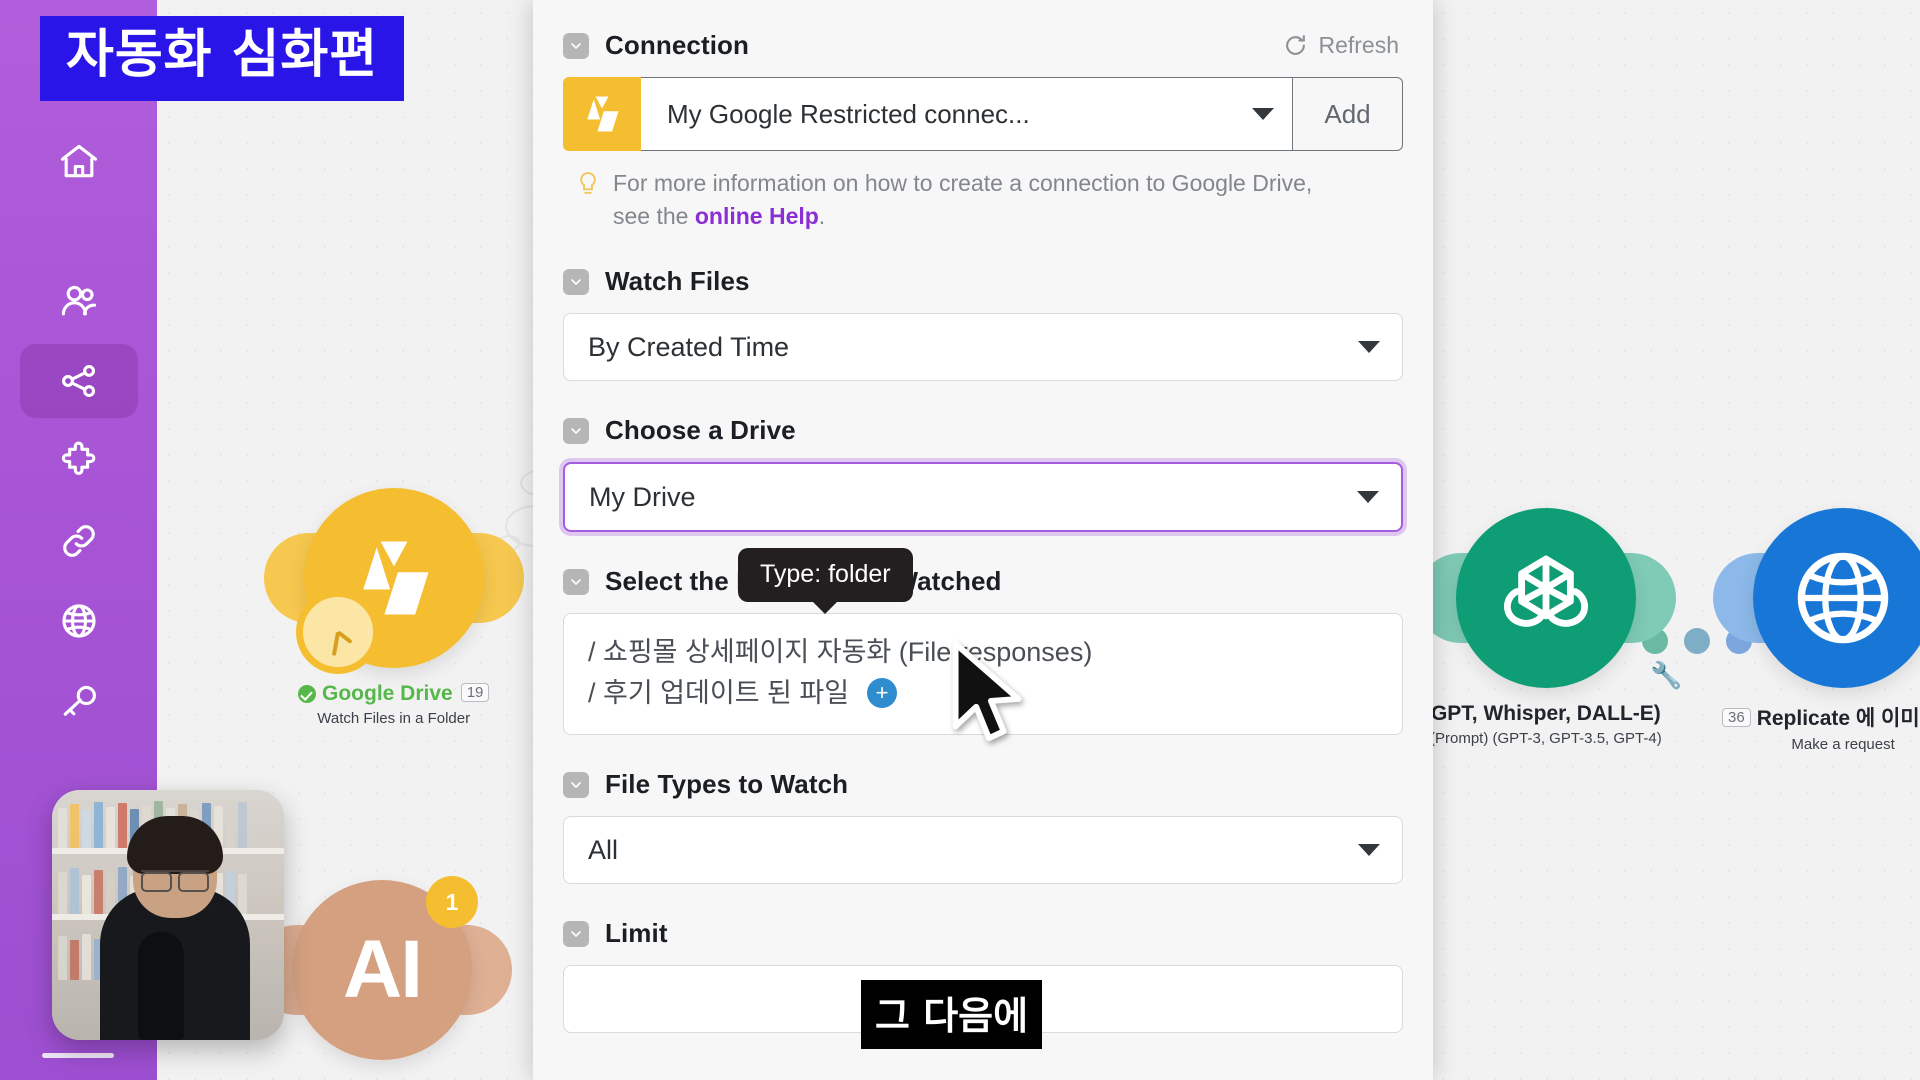 Image resolution: width=1920 pixels, height=1080 pixels. I want to click on webcam-overlay, so click(168, 915).